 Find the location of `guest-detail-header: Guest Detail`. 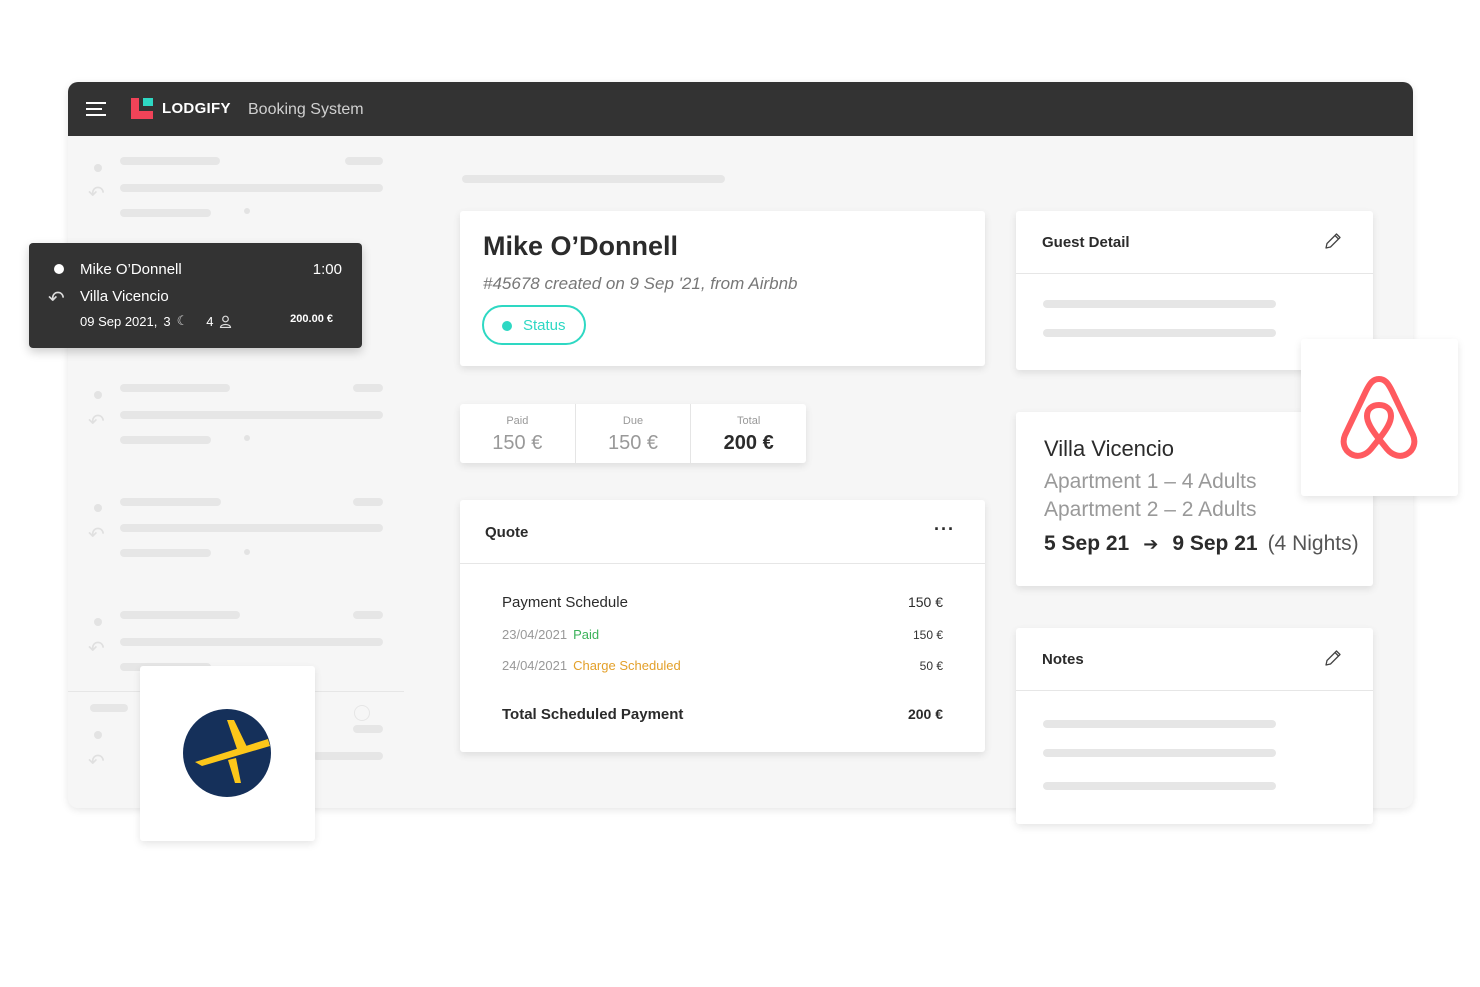

guest-detail-header: Guest Detail is located at coordinates (1194, 242).